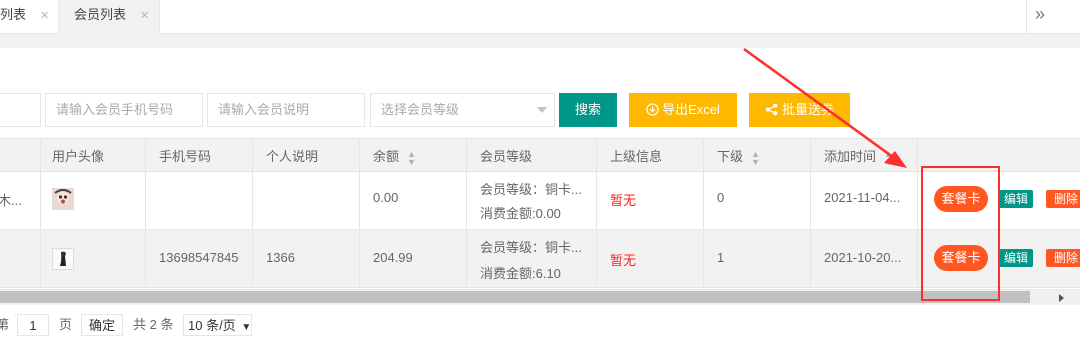 The width and height of the screenshot is (1080, 339). Describe the element at coordinates (825, 107) in the screenshot. I see `annotation-arrow-icon` at that location.